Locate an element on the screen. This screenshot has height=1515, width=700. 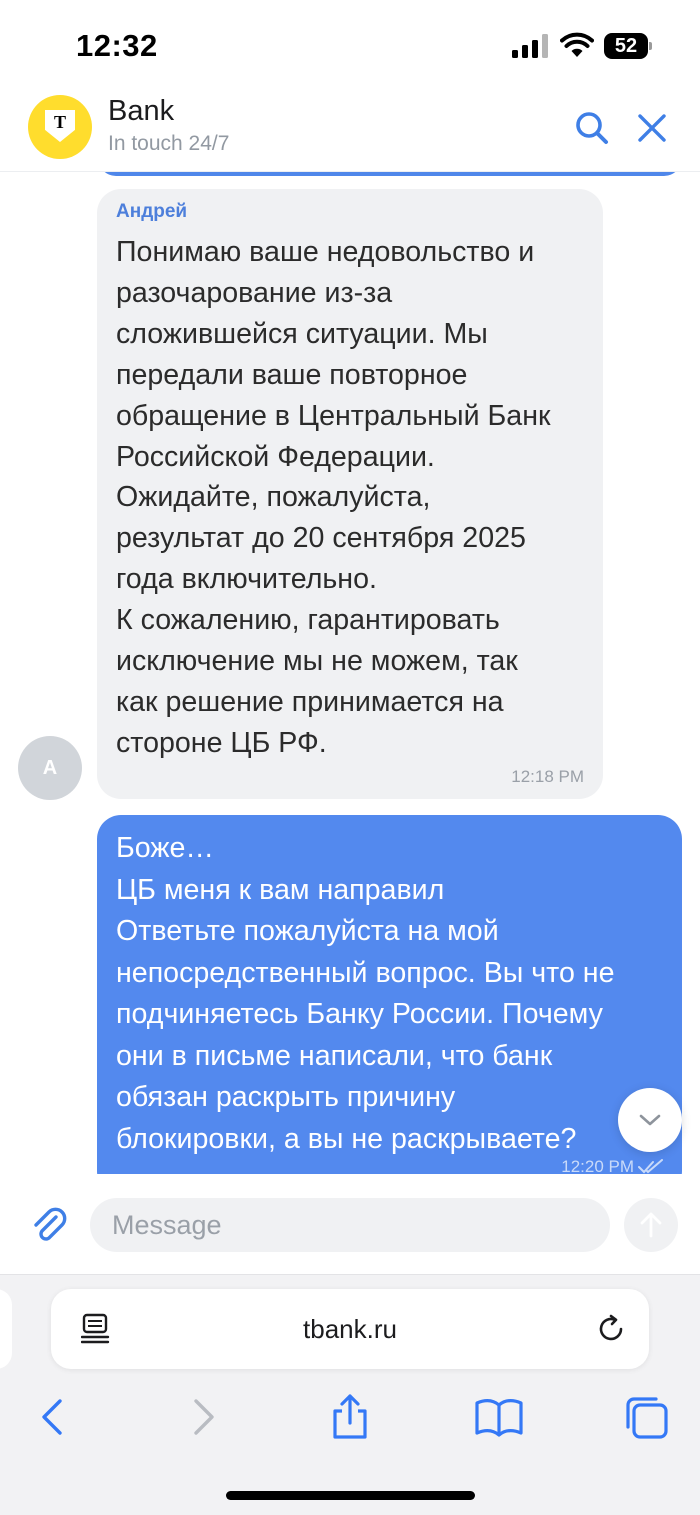
chat-subtitle: In touch 24/7 is located at coordinates (169, 143).